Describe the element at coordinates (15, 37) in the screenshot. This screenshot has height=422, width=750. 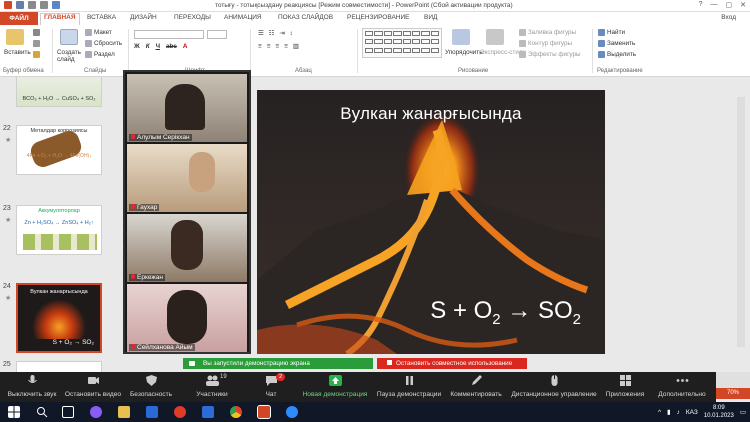
I see `paste-icon` at that location.